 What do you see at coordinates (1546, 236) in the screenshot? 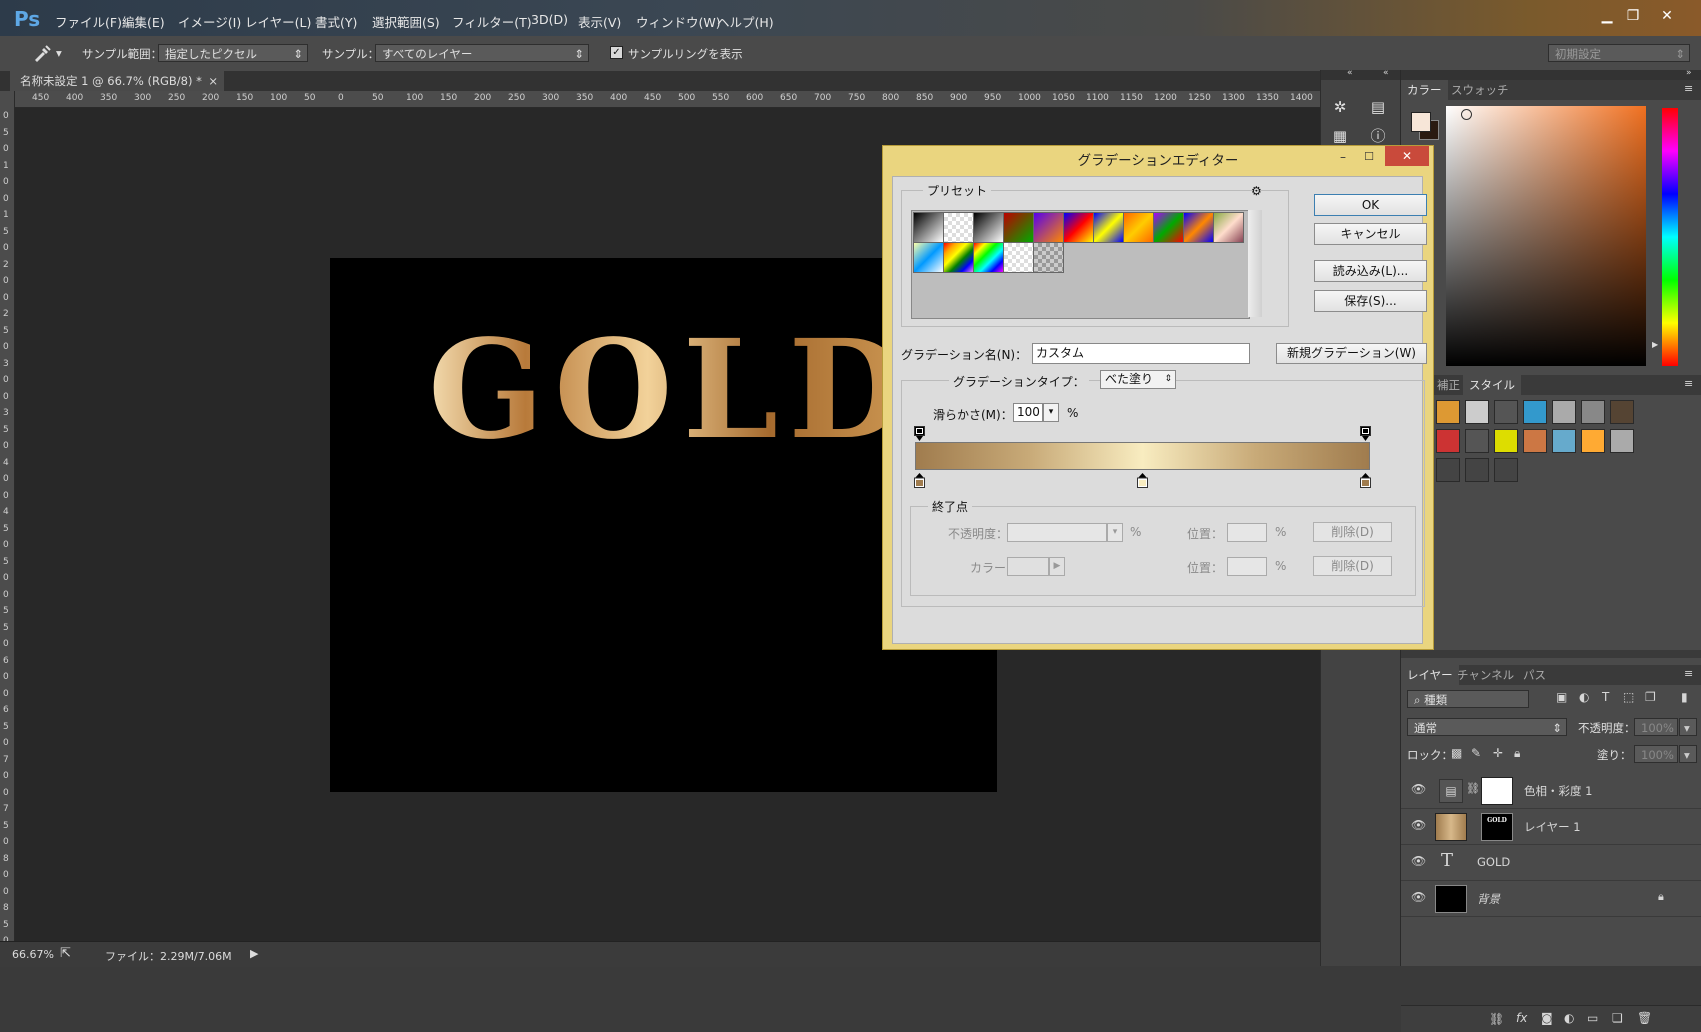
I see `color-field` at bounding box center [1546, 236].